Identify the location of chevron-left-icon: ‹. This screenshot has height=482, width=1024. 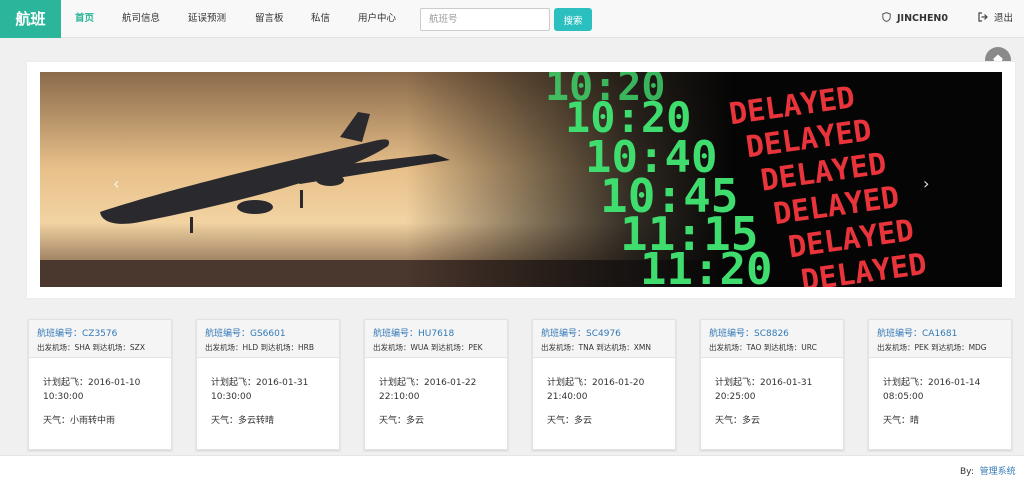
(116, 183).